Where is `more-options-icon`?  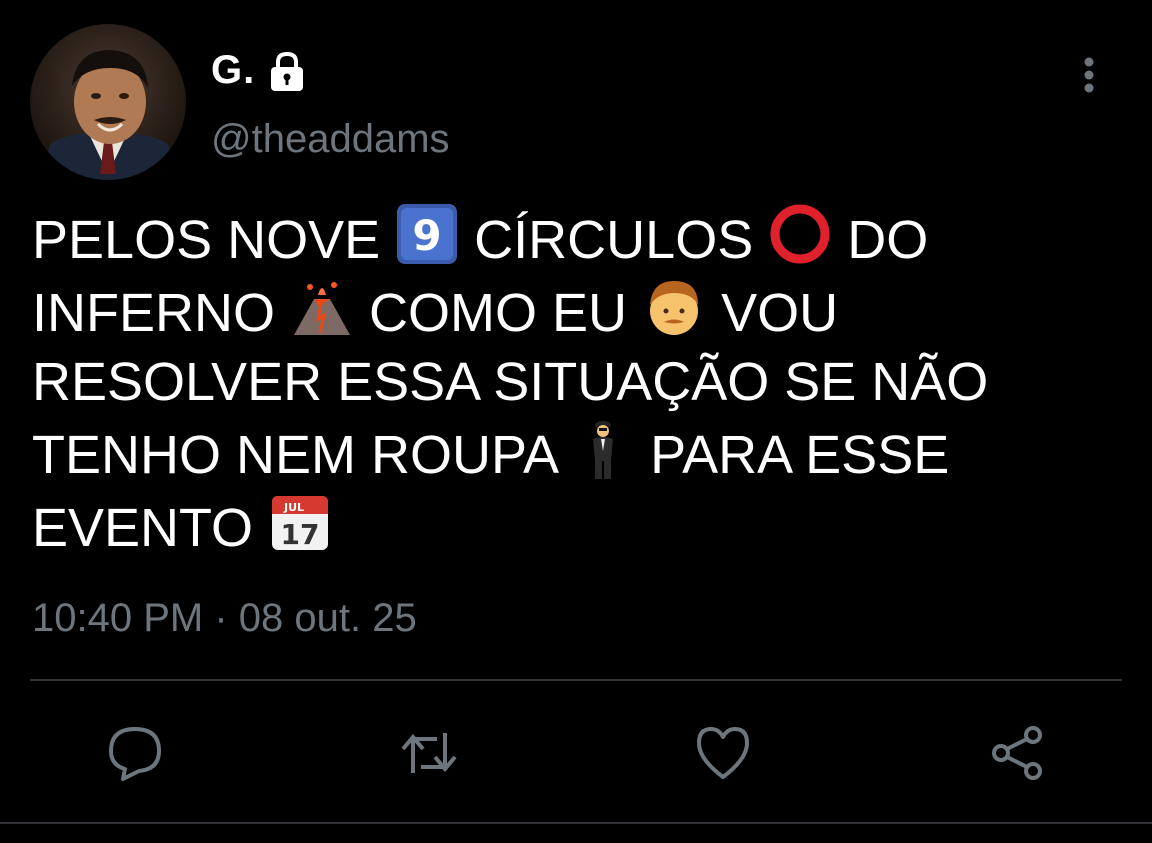
more-options-icon is located at coordinates (1089, 76).